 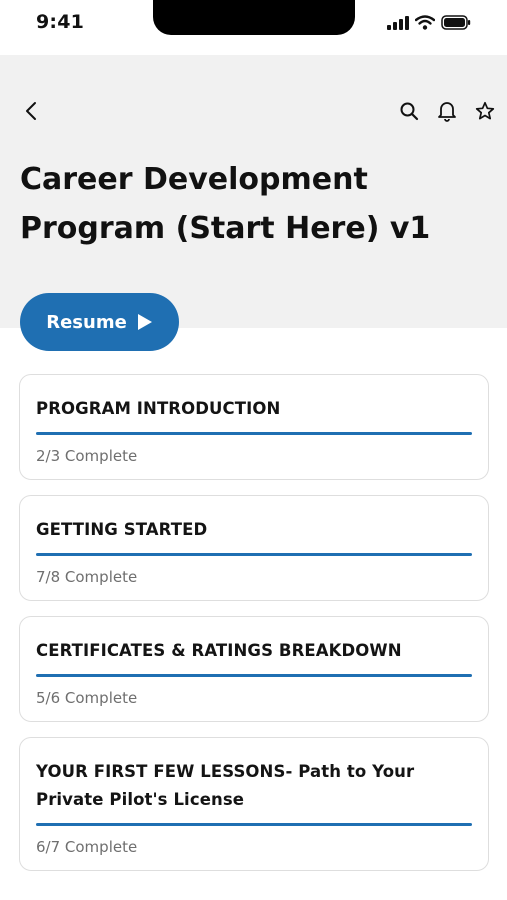 I want to click on play-icon, so click(x=144, y=322).